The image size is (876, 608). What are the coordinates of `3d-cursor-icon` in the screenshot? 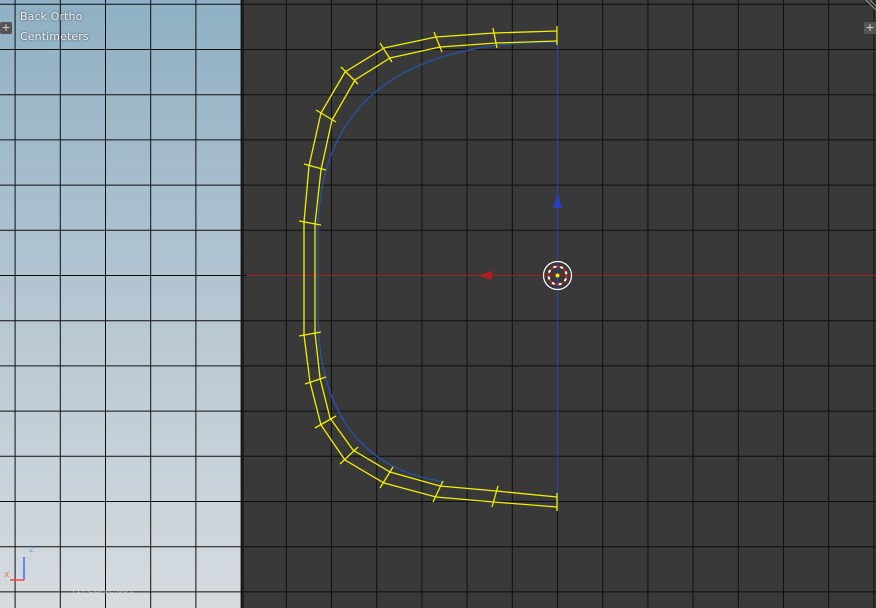 It's located at (557, 275).